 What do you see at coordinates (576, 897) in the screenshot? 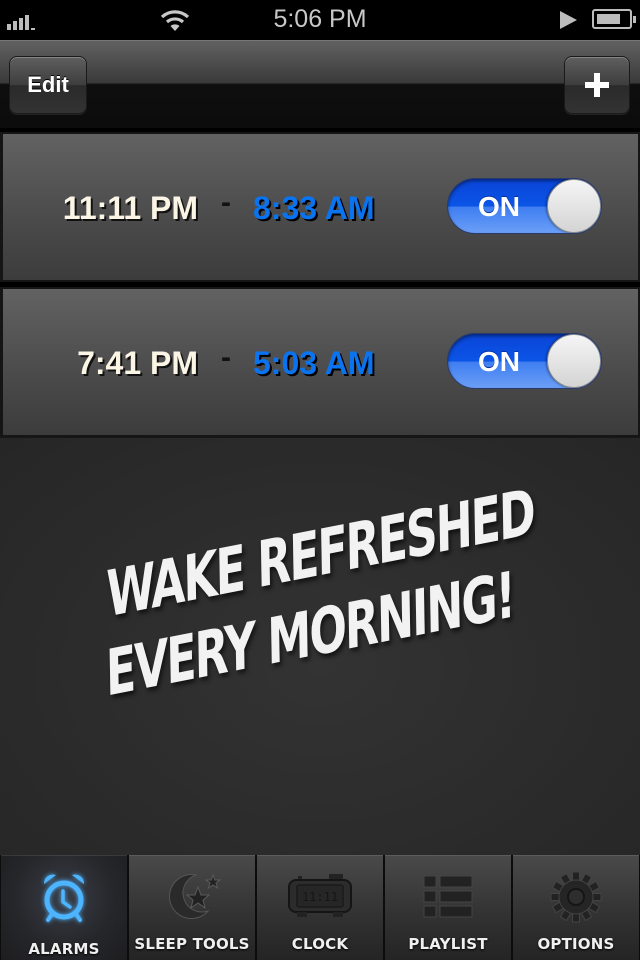
I see `gear-icon` at bounding box center [576, 897].